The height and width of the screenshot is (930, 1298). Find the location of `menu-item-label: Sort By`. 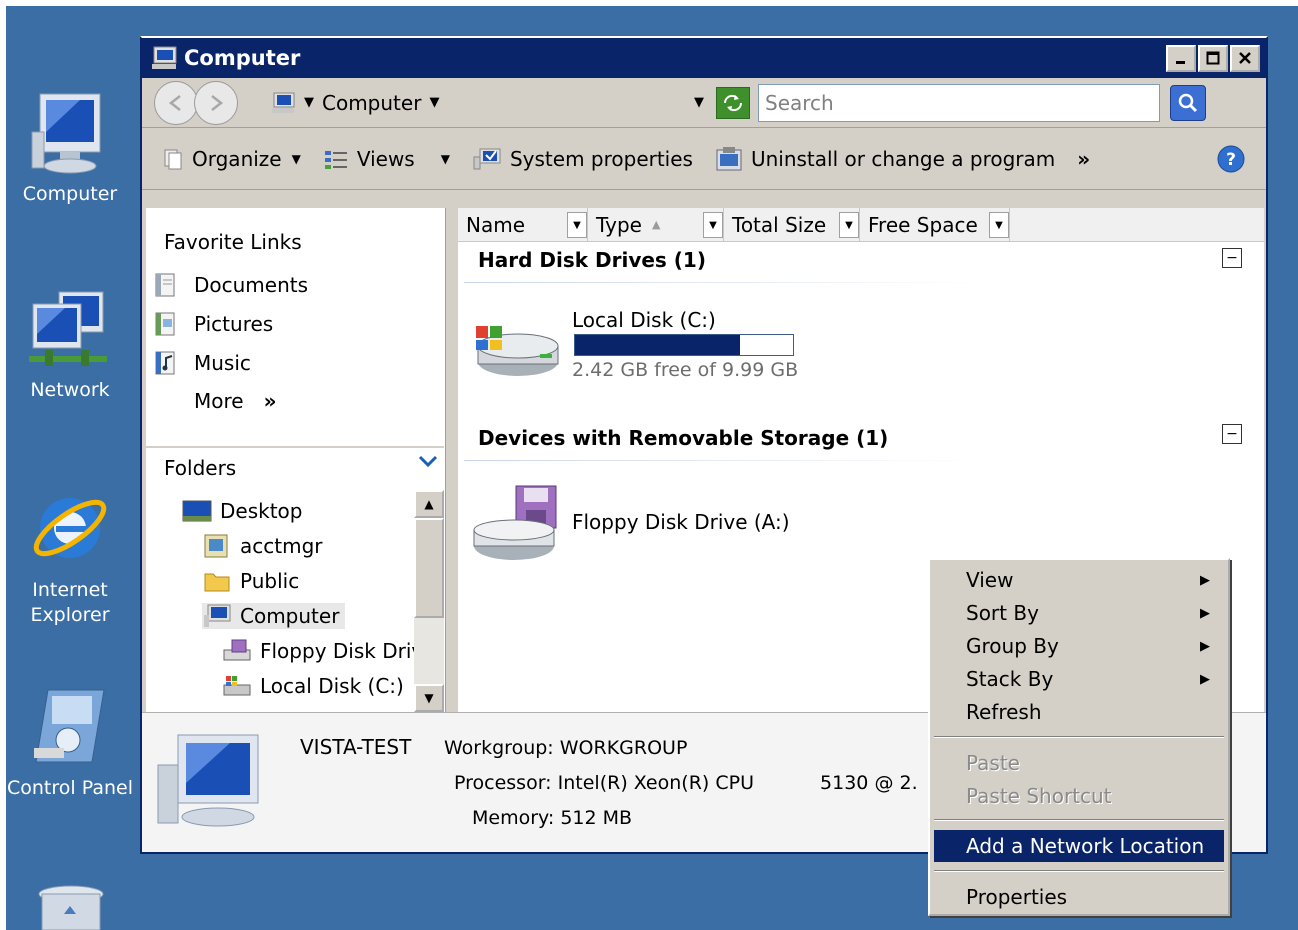

menu-item-label: Sort By is located at coordinates (1002, 613).